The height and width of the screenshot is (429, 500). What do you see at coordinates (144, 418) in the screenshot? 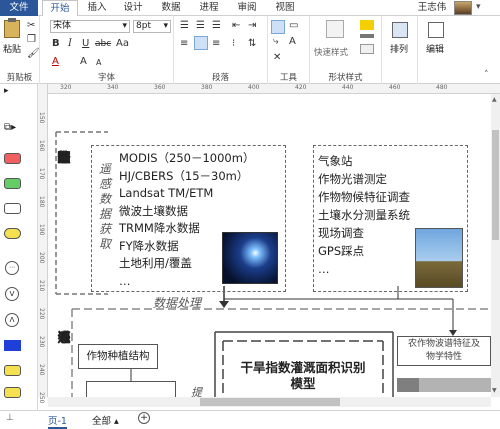
I see `add-page-button: +` at bounding box center [144, 418].